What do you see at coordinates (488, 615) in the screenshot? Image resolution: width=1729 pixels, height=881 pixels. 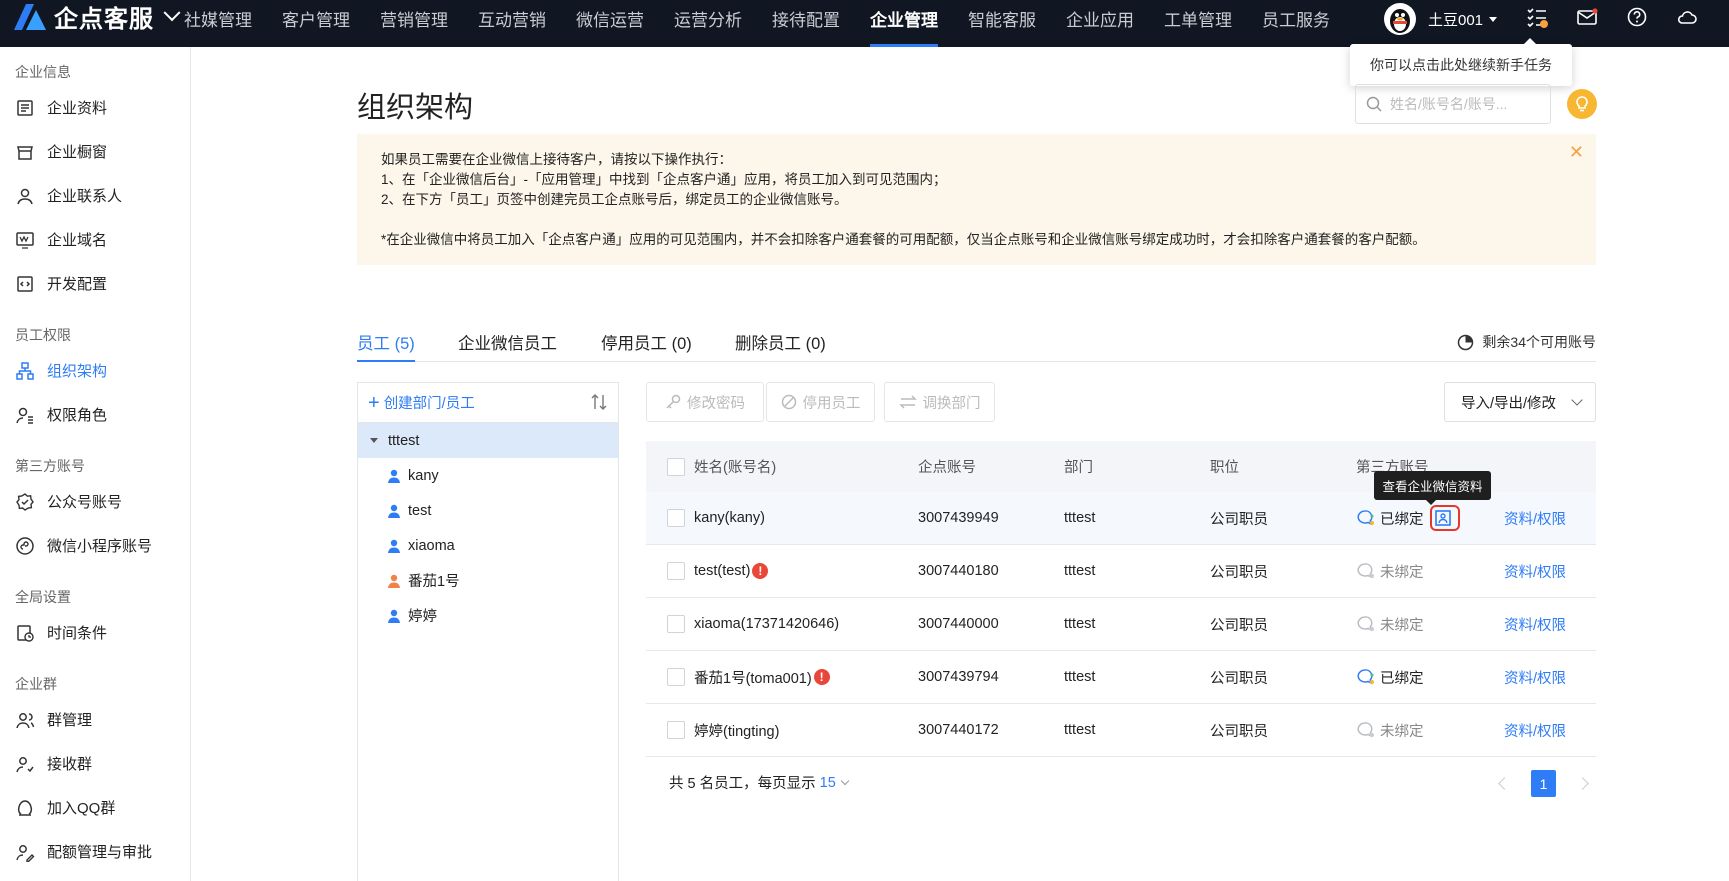 I see `tree-member: 婷婷` at bounding box center [488, 615].